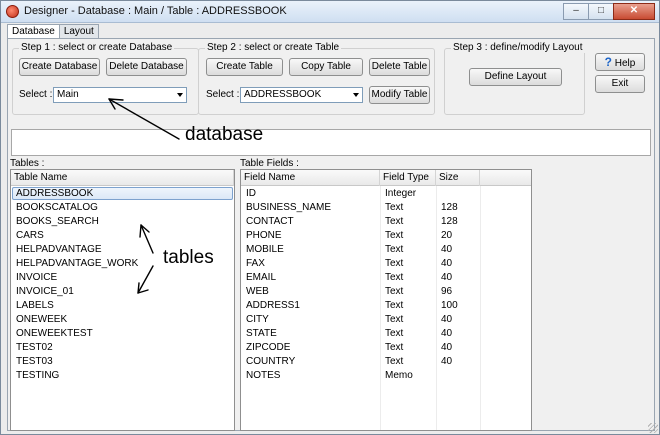 The image size is (660, 435). I want to click on tables-arrow-down-icon, so click(145, 279).